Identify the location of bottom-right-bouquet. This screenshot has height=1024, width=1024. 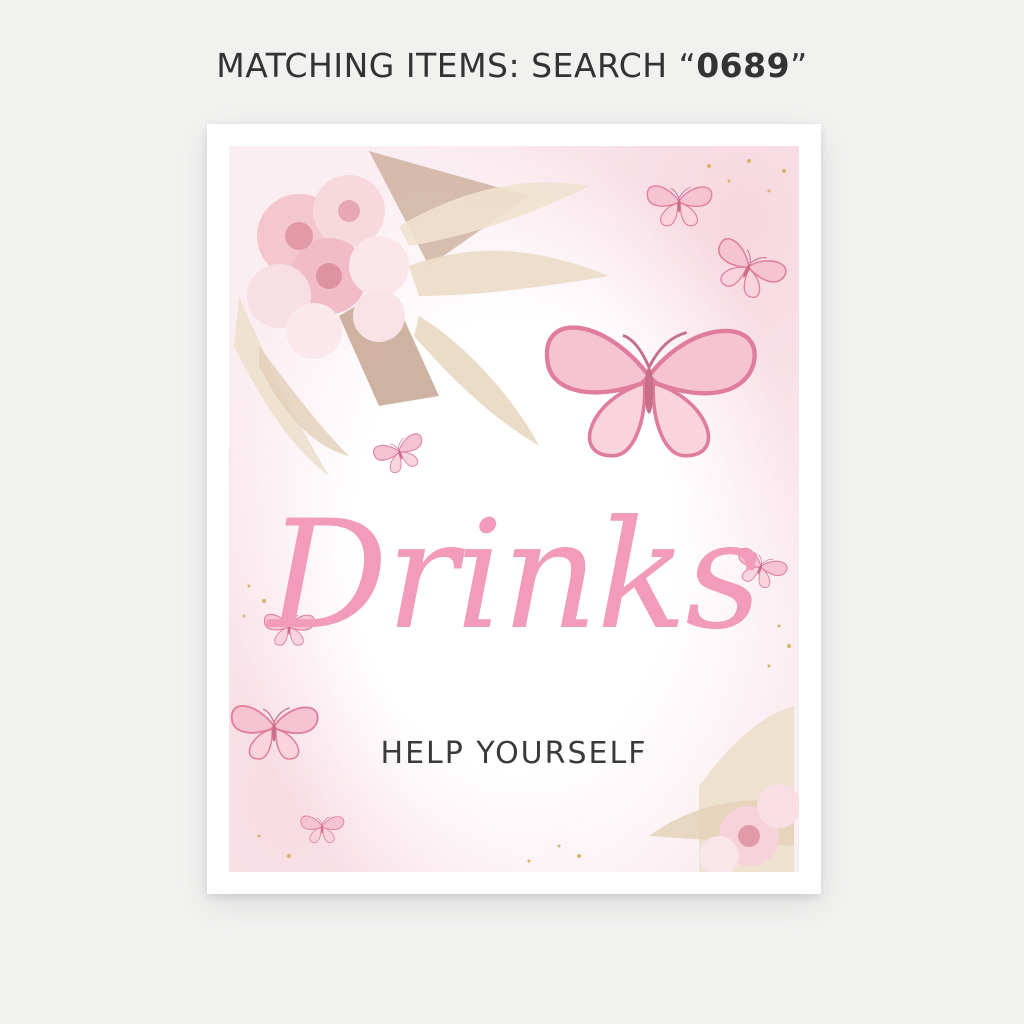
(724, 789).